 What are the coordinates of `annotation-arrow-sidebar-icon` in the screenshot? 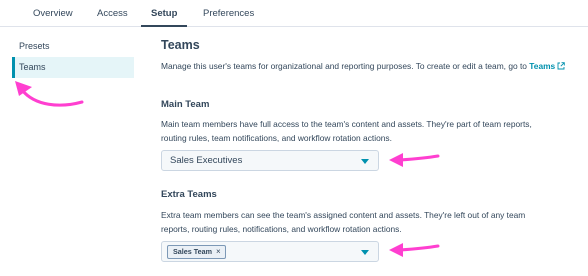 It's located at (49, 94).